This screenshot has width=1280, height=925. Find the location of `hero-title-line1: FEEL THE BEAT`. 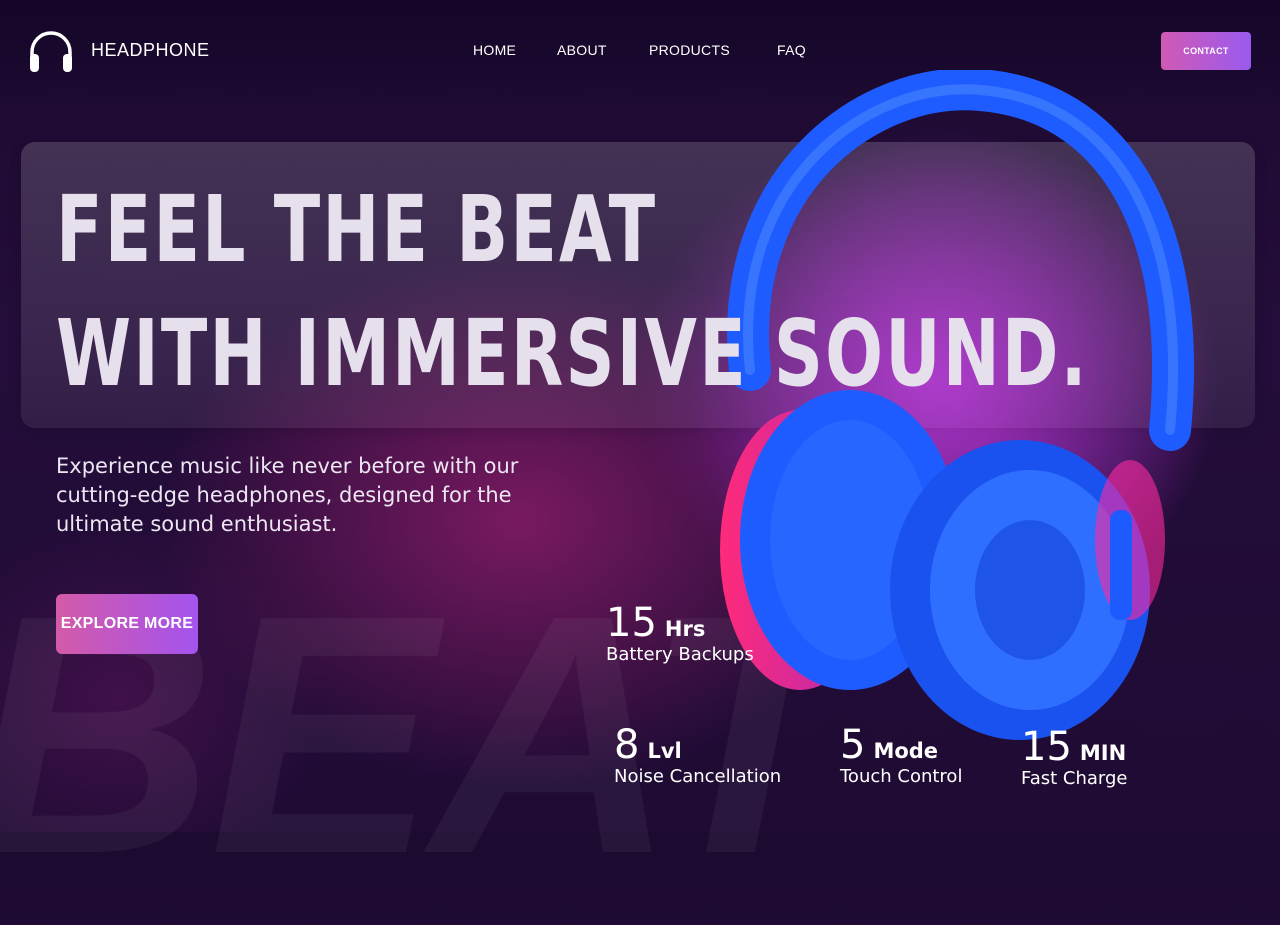

hero-title-line1: FEEL THE BEAT is located at coordinates (357, 229).